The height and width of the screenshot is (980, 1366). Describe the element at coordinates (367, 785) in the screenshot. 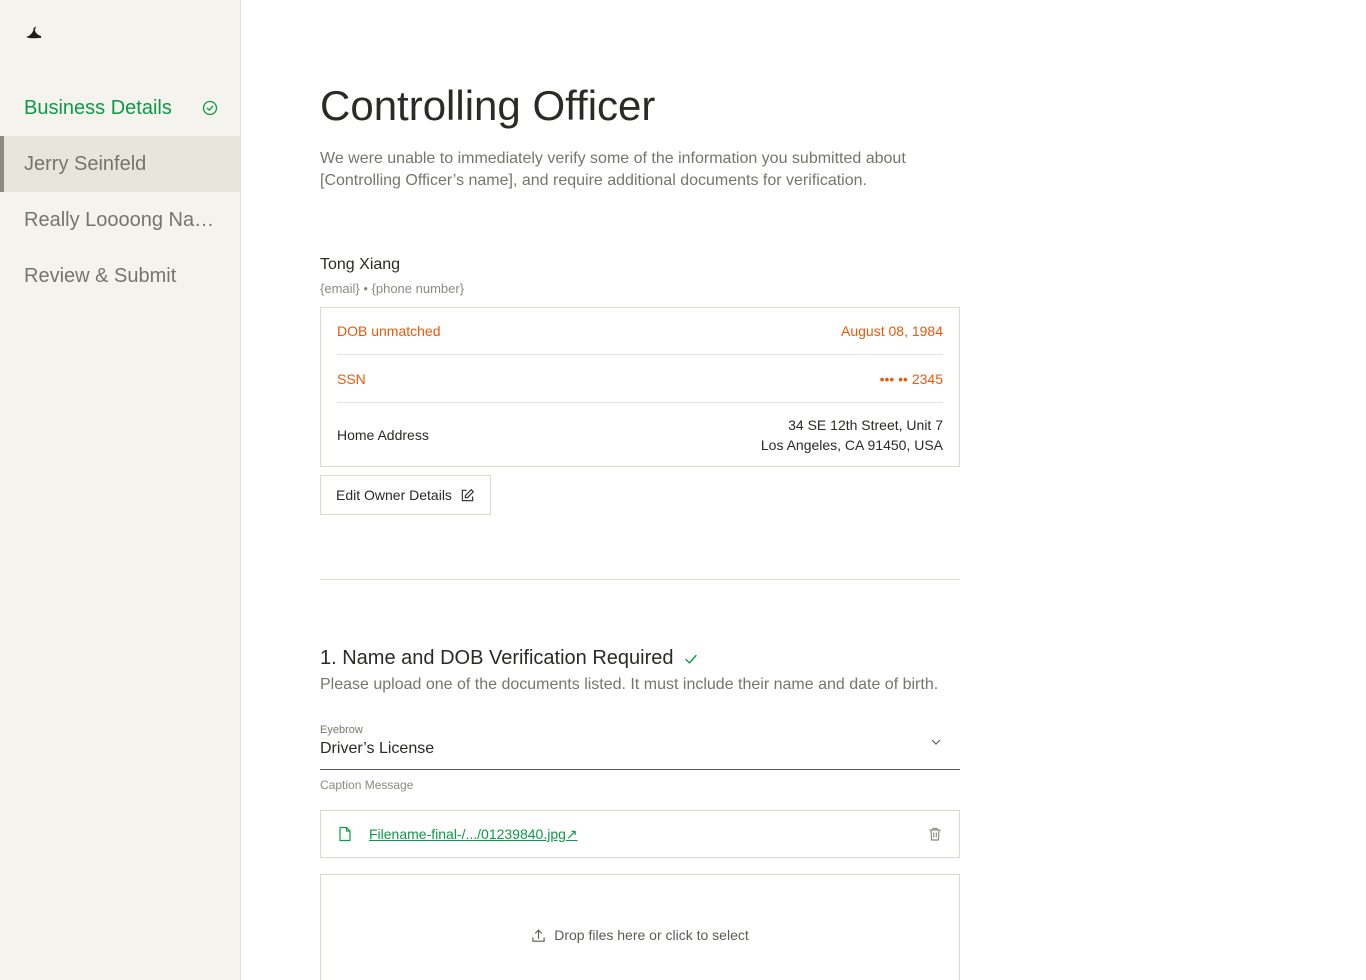

I see `select-caption: Caption Message` at that location.